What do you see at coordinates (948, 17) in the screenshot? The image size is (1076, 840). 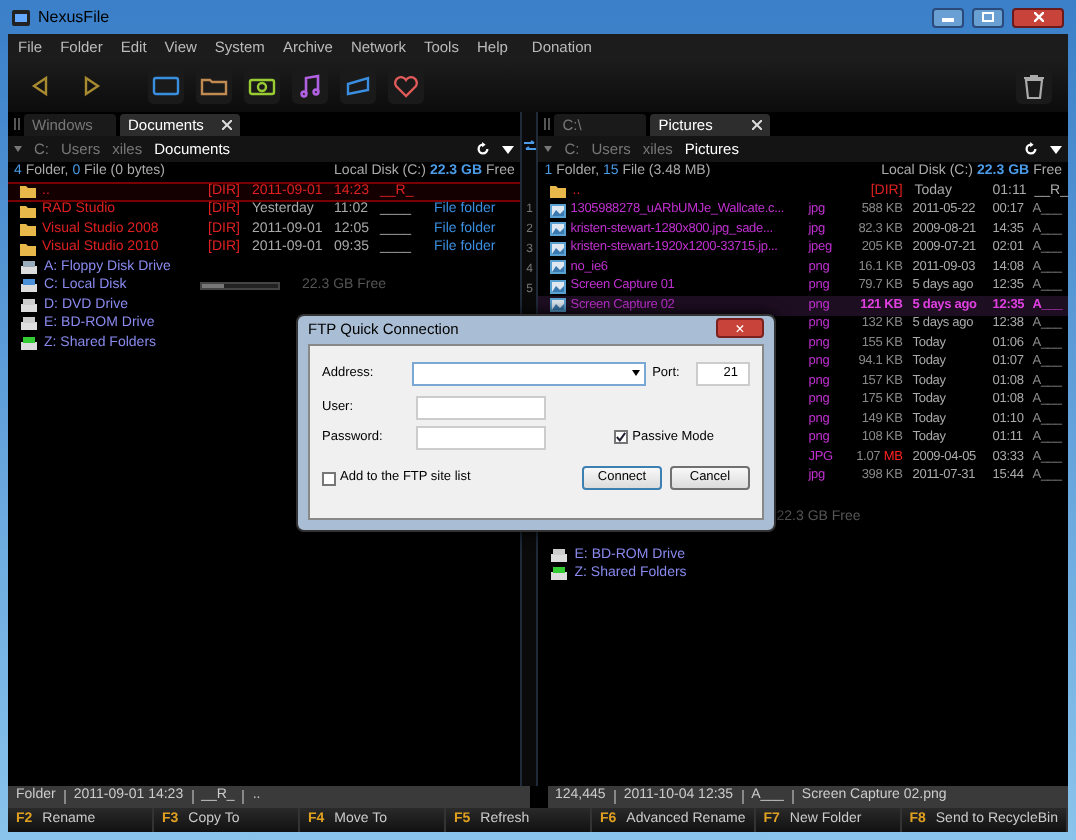 I see `minimize-button` at bounding box center [948, 17].